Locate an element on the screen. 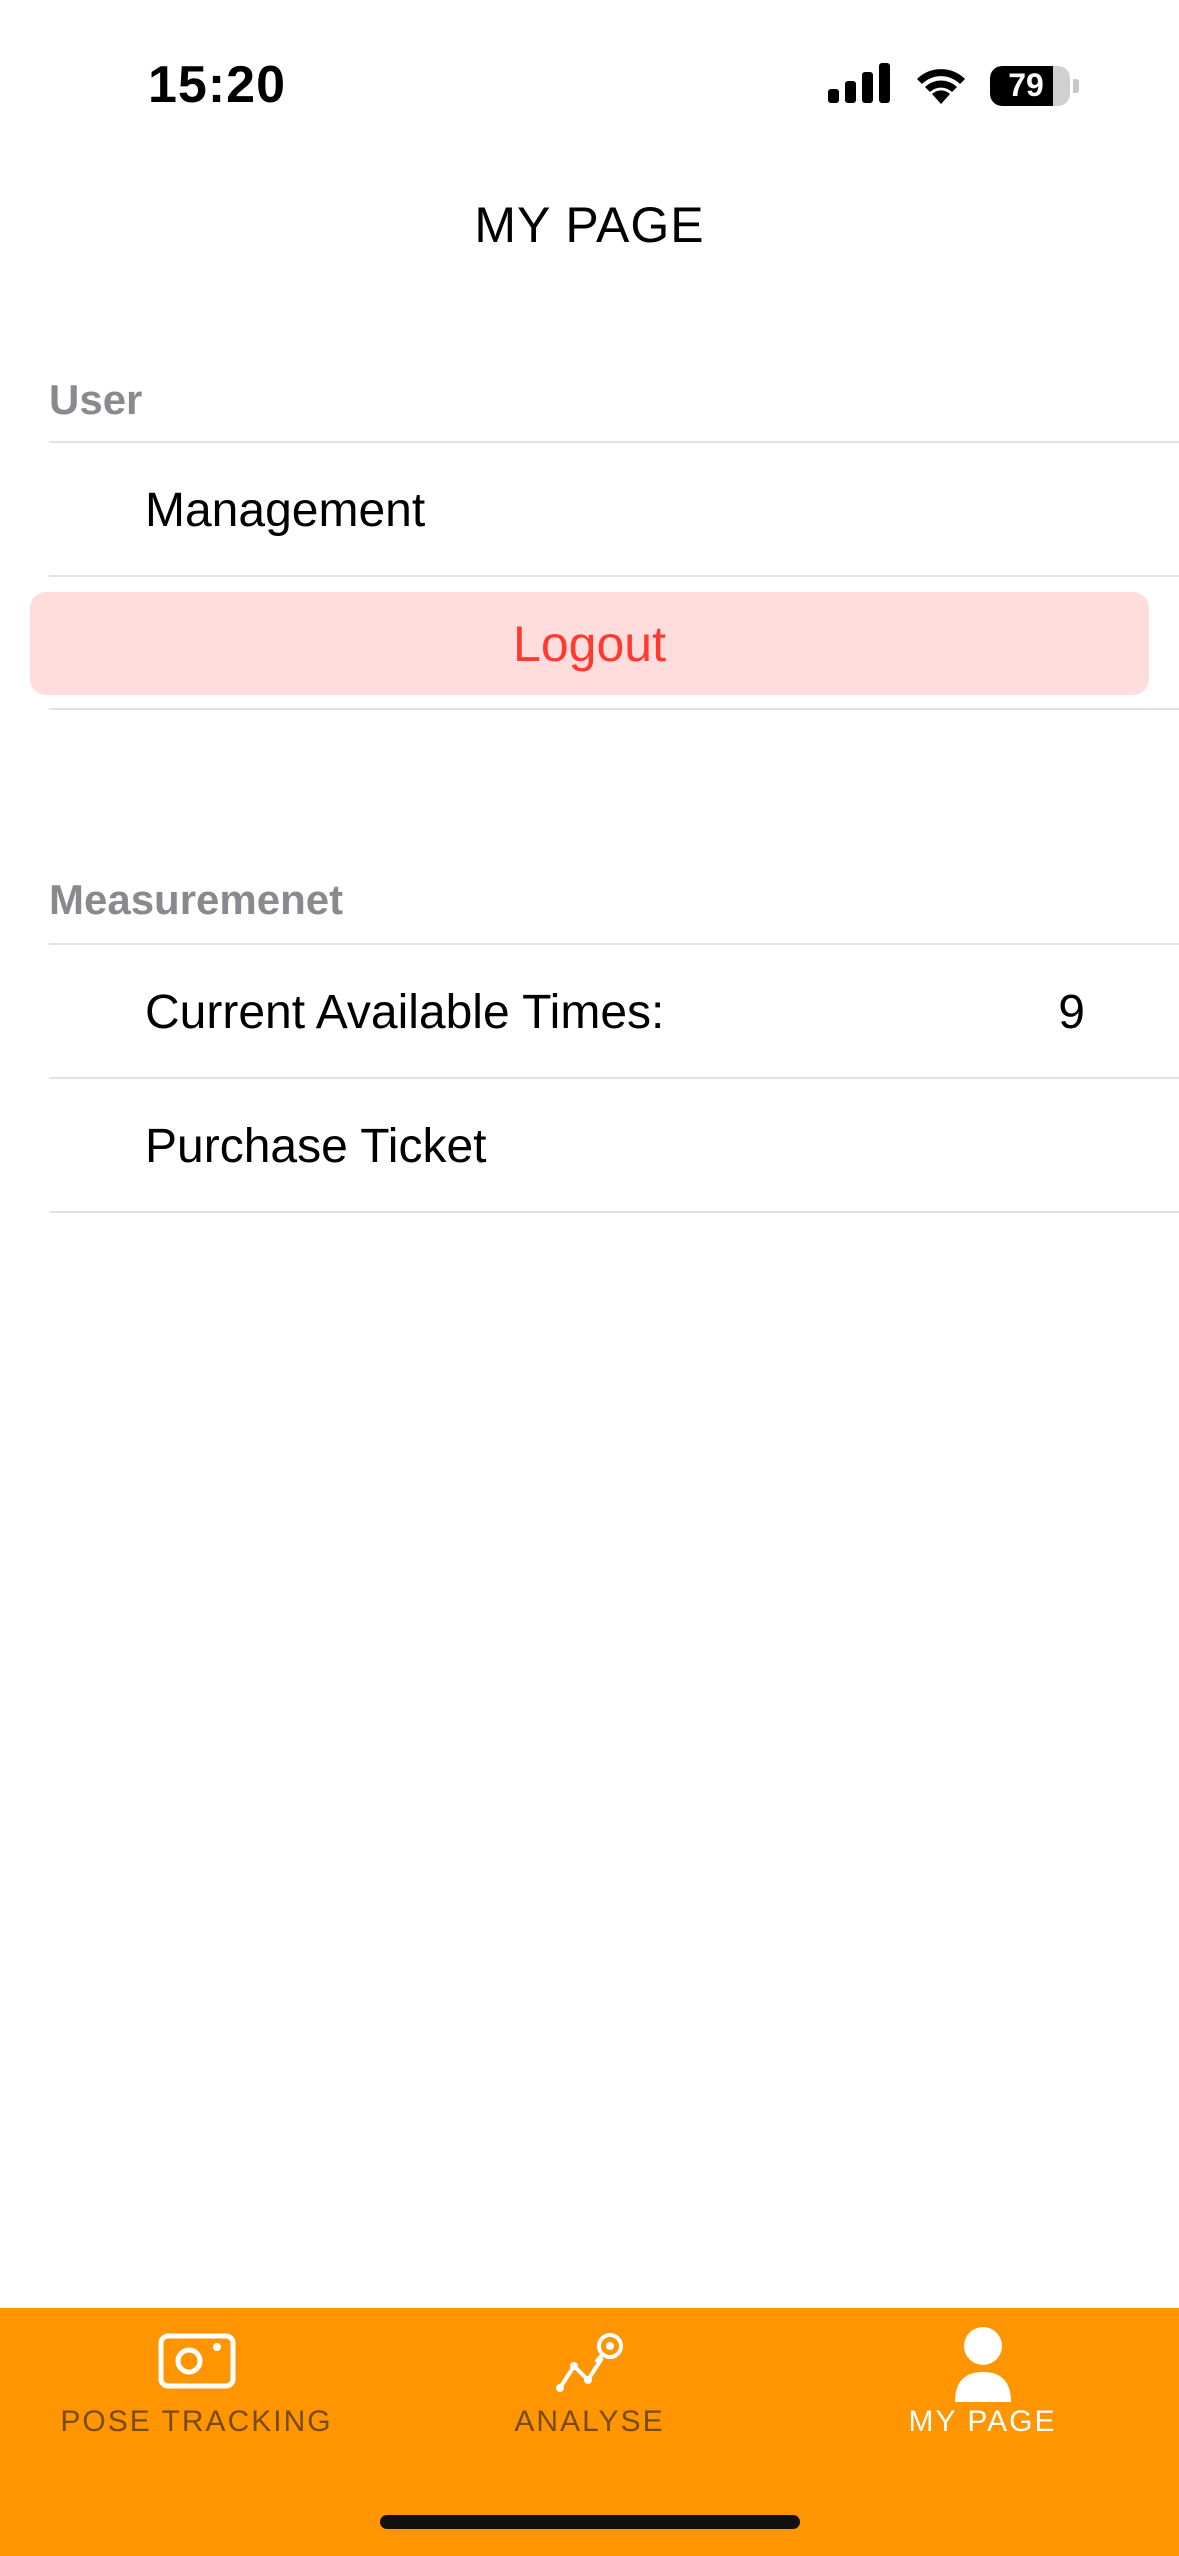 The width and height of the screenshot is (1179, 2556). tab-label: MY PAGE is located at coordinates (982, 2421).